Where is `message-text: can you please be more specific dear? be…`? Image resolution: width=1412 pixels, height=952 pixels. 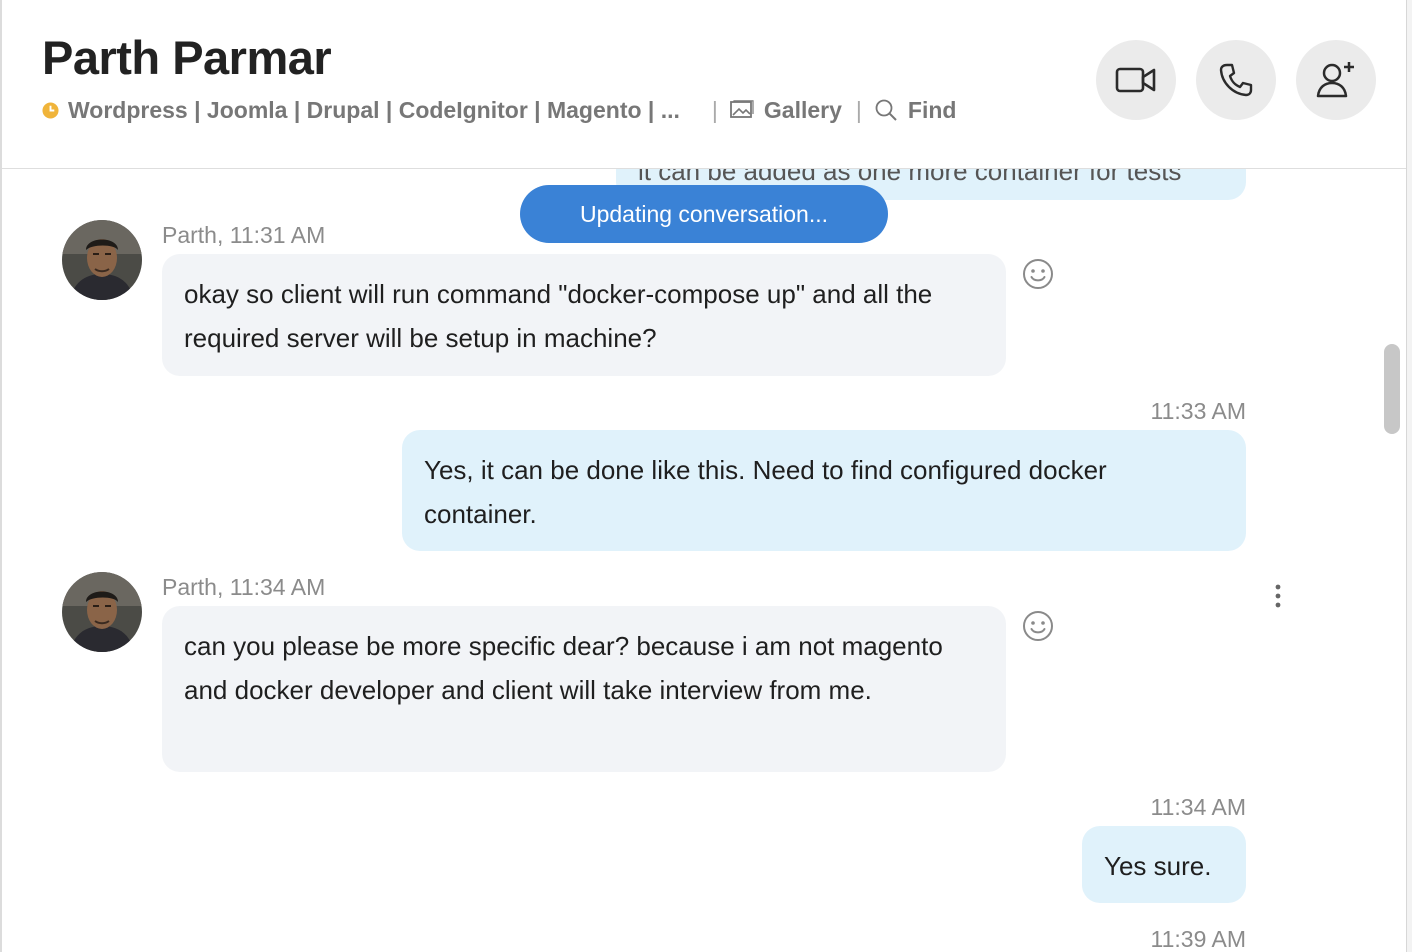 message-text: can you please be more specific dear? be… is located at coordinates (563, 668).